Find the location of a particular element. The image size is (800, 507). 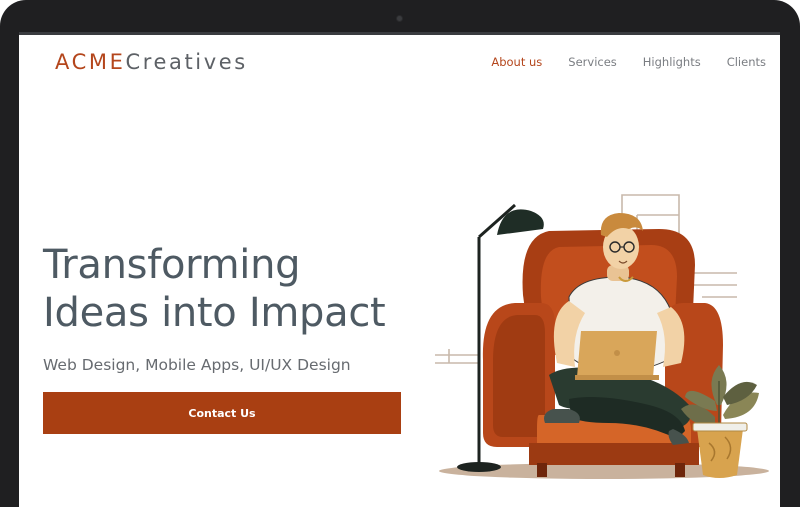

brand-logo: ACMECreatives is located at coordinates (151, 62).